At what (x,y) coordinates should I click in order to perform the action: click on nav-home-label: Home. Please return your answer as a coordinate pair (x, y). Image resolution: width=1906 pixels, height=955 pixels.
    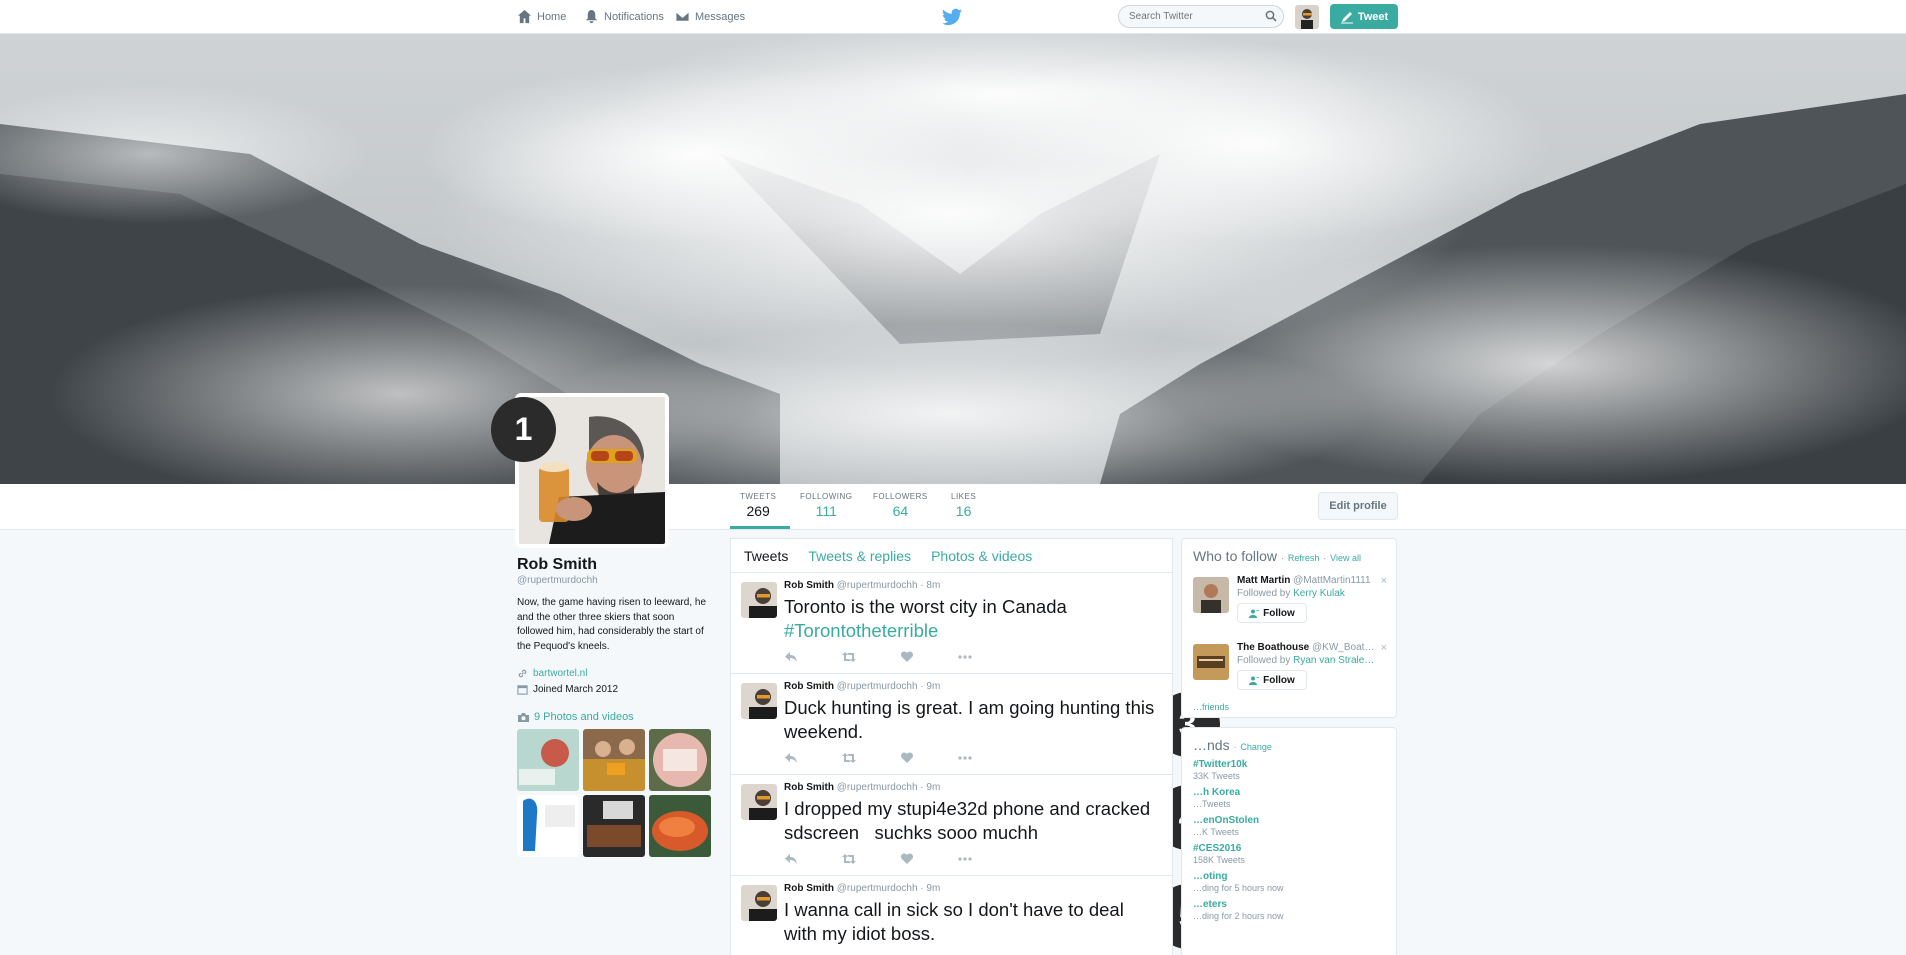
    Looking at the image, I should click on (552, 16).